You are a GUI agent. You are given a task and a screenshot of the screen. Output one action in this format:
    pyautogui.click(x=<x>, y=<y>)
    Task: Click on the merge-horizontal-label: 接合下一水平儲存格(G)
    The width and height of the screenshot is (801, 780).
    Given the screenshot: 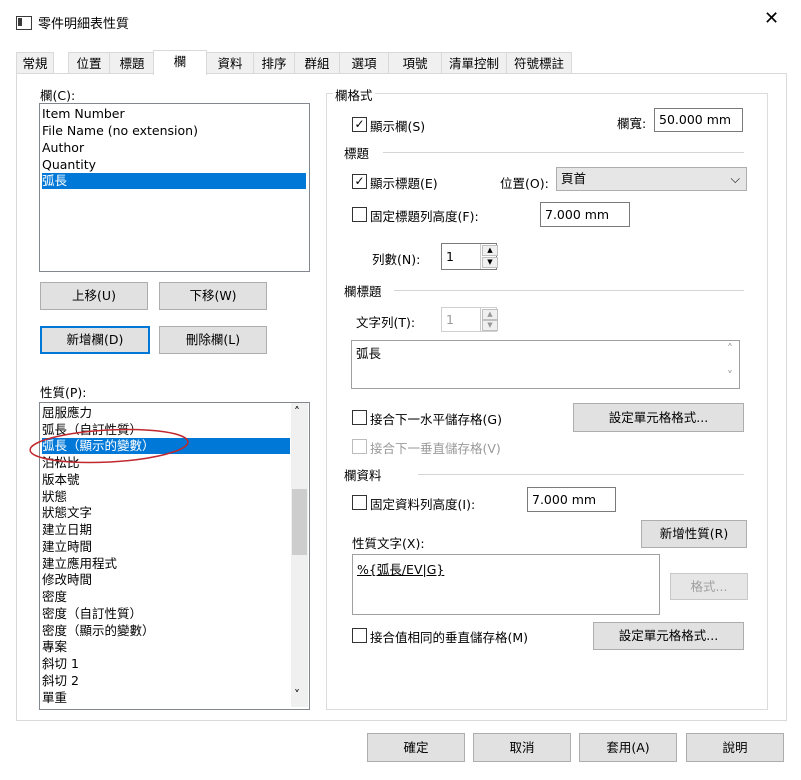 What is the action you would take?
    pyautogui.click(x=436, y=419)
    